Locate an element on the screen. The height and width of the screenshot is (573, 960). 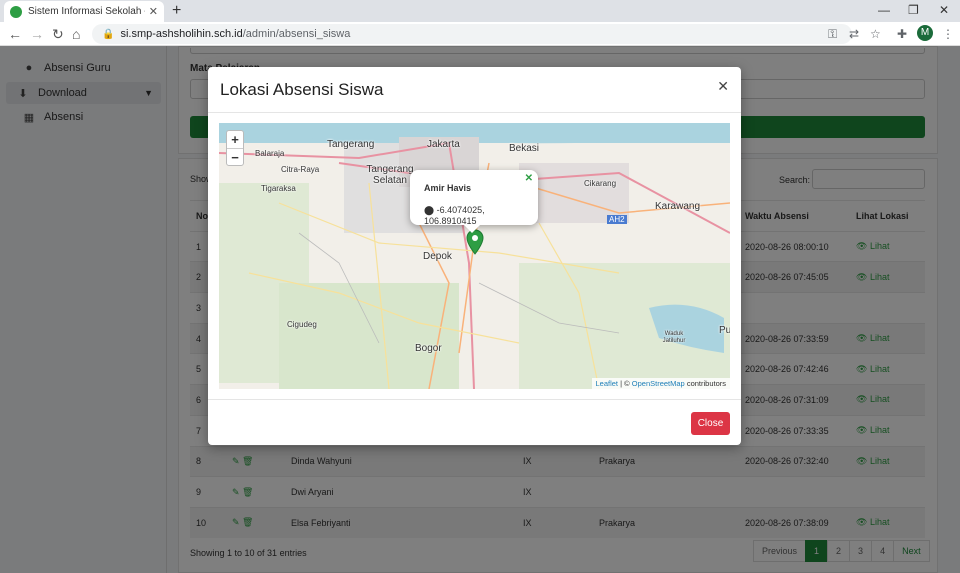
browser-menu-icon: ⋮ is located at coordinates (948, 34).